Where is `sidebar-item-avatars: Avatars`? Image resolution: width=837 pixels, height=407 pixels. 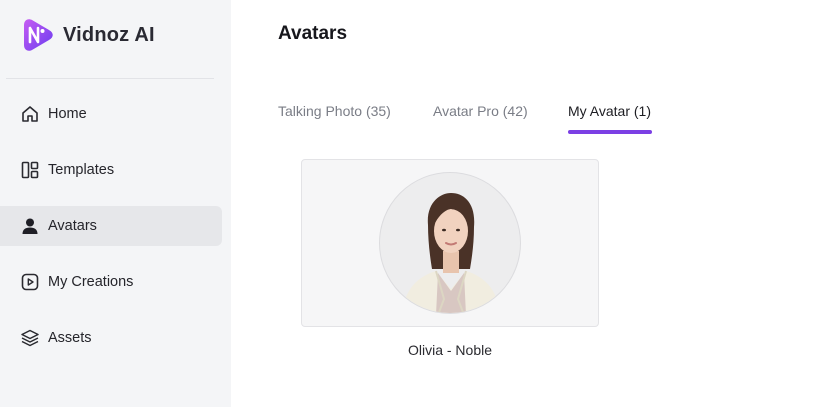 sidebar-item-avatars: Avatars is located at coordinates (111, 226).